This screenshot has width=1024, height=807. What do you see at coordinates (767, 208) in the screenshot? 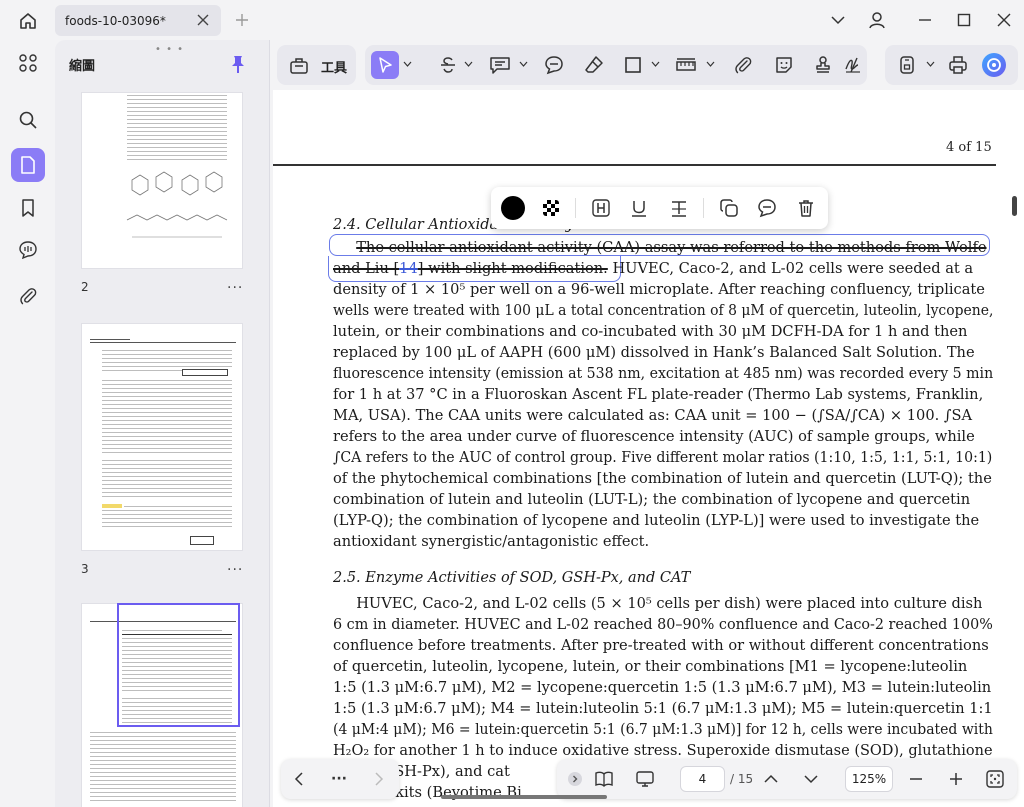
I see `add-comment-button` at bounding box center [767, 208].